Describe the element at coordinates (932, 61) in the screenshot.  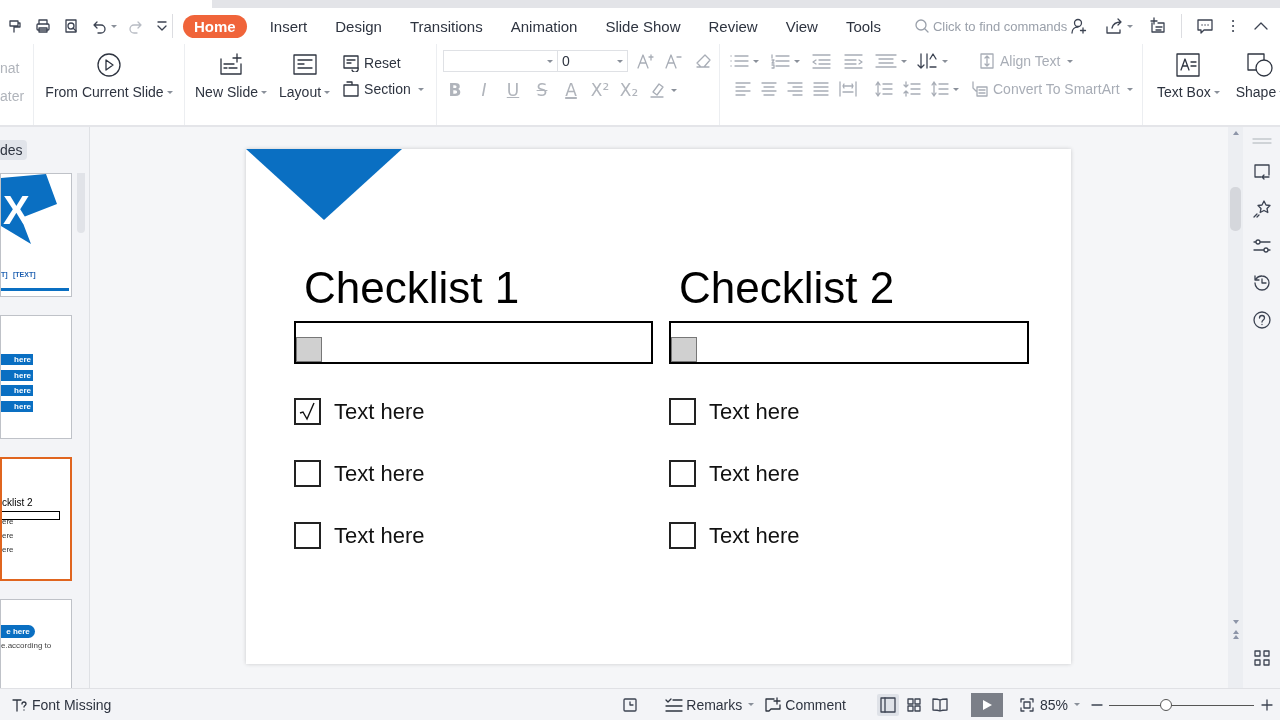
I see `sort-button` at that location.